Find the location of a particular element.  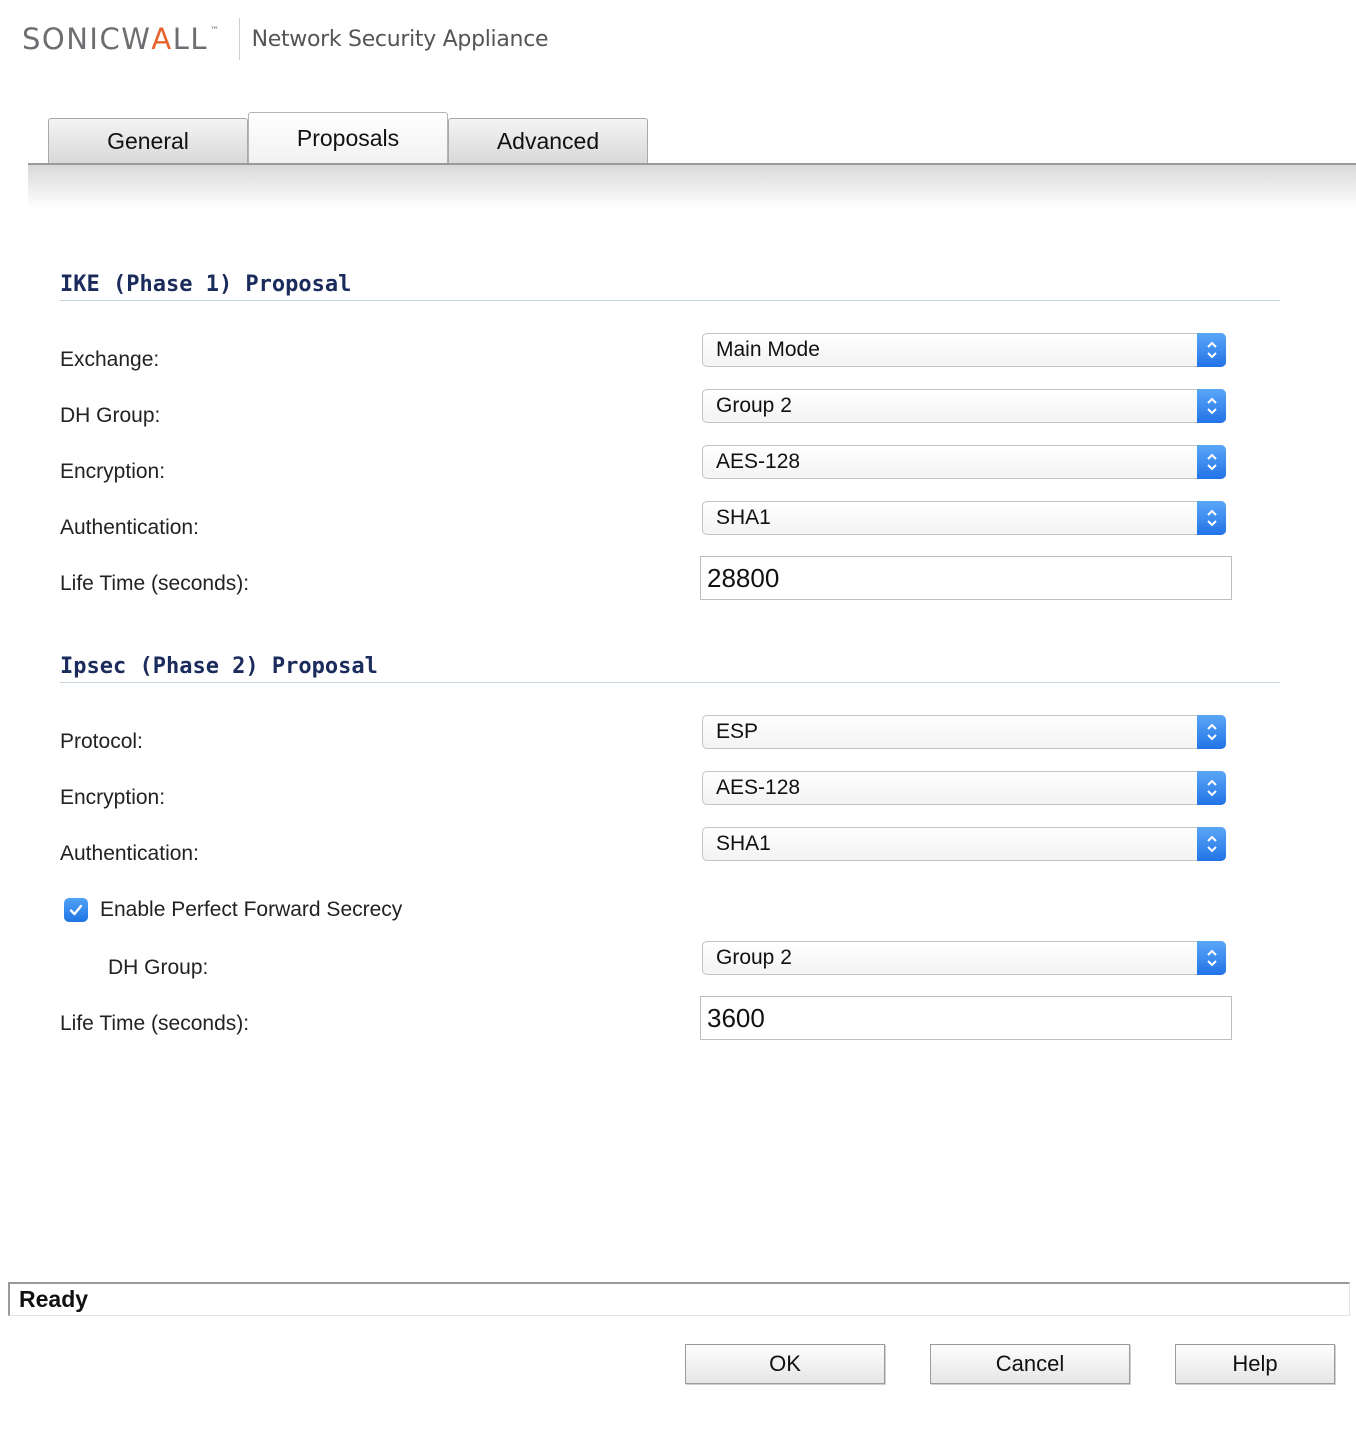

tab-proposals: Proposals is located at coordinates (348, 138).